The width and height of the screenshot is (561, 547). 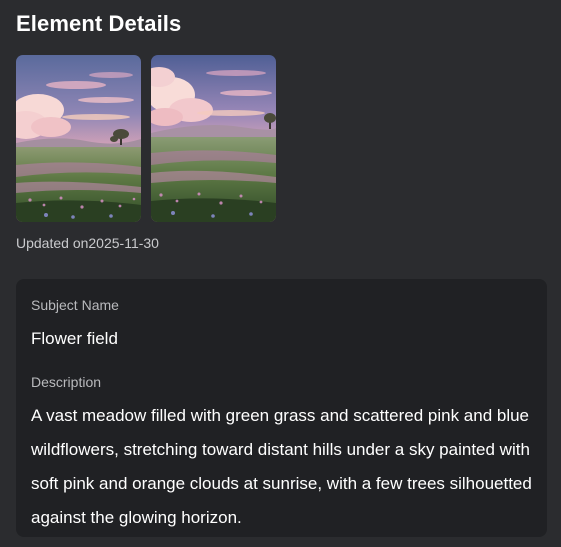 What do you see at coordinates (87, 243) in the screenshot?
I see `updated-date: Updated on2025-11-30` at bounding box center [87, 243].